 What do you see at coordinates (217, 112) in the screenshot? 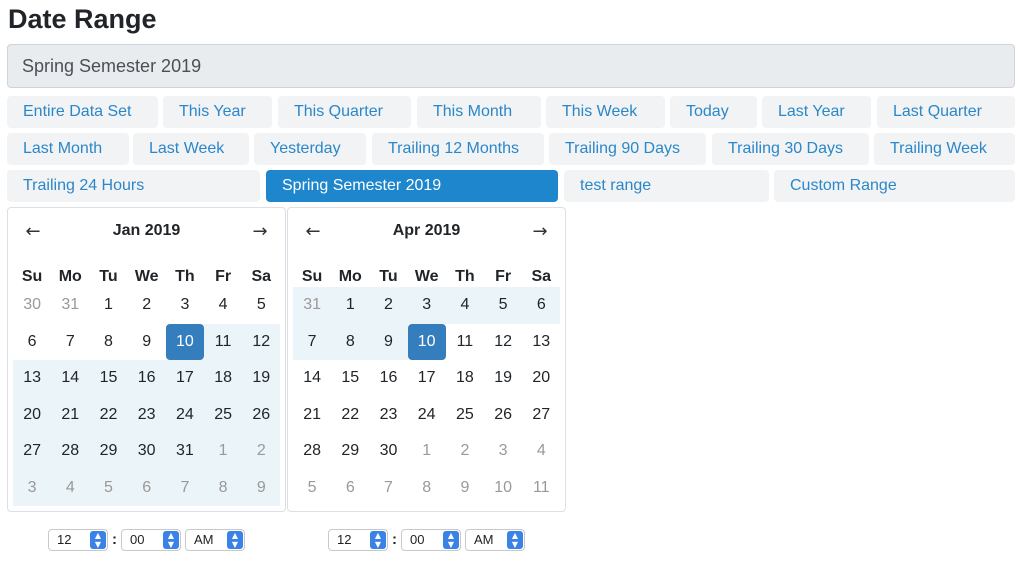
I see `preset-this-year: This Year` at bounding box center [217, 112].